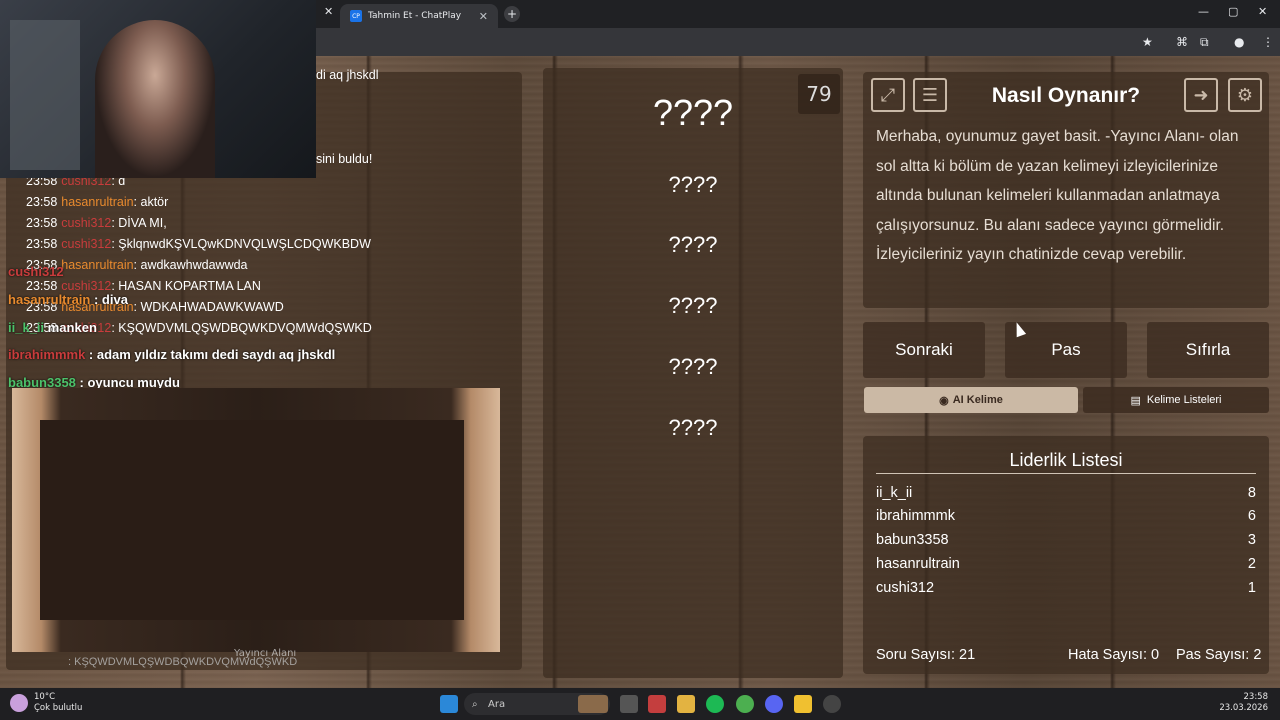  I want to click on chatplay-favicon-icon: CP, so click(356, 16).